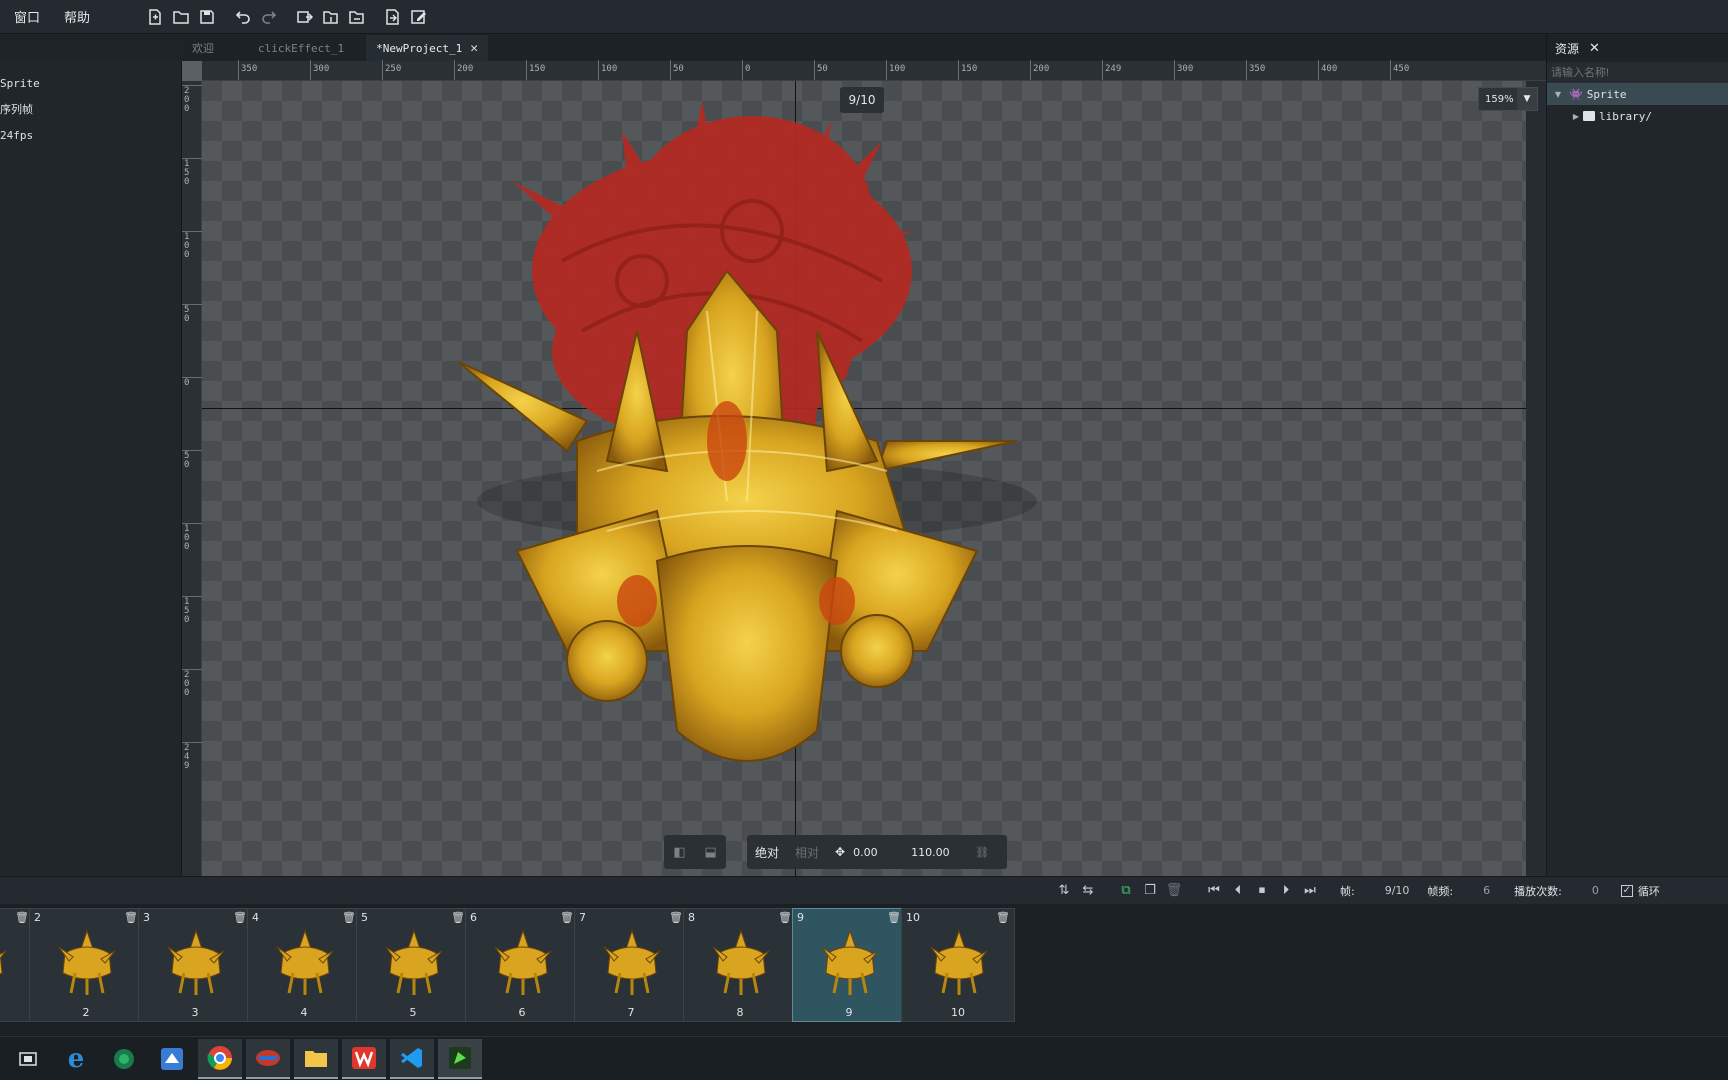 This screenshot has width=1728, height=1080. I want to click on frame-number: 6, so click(473, 917).